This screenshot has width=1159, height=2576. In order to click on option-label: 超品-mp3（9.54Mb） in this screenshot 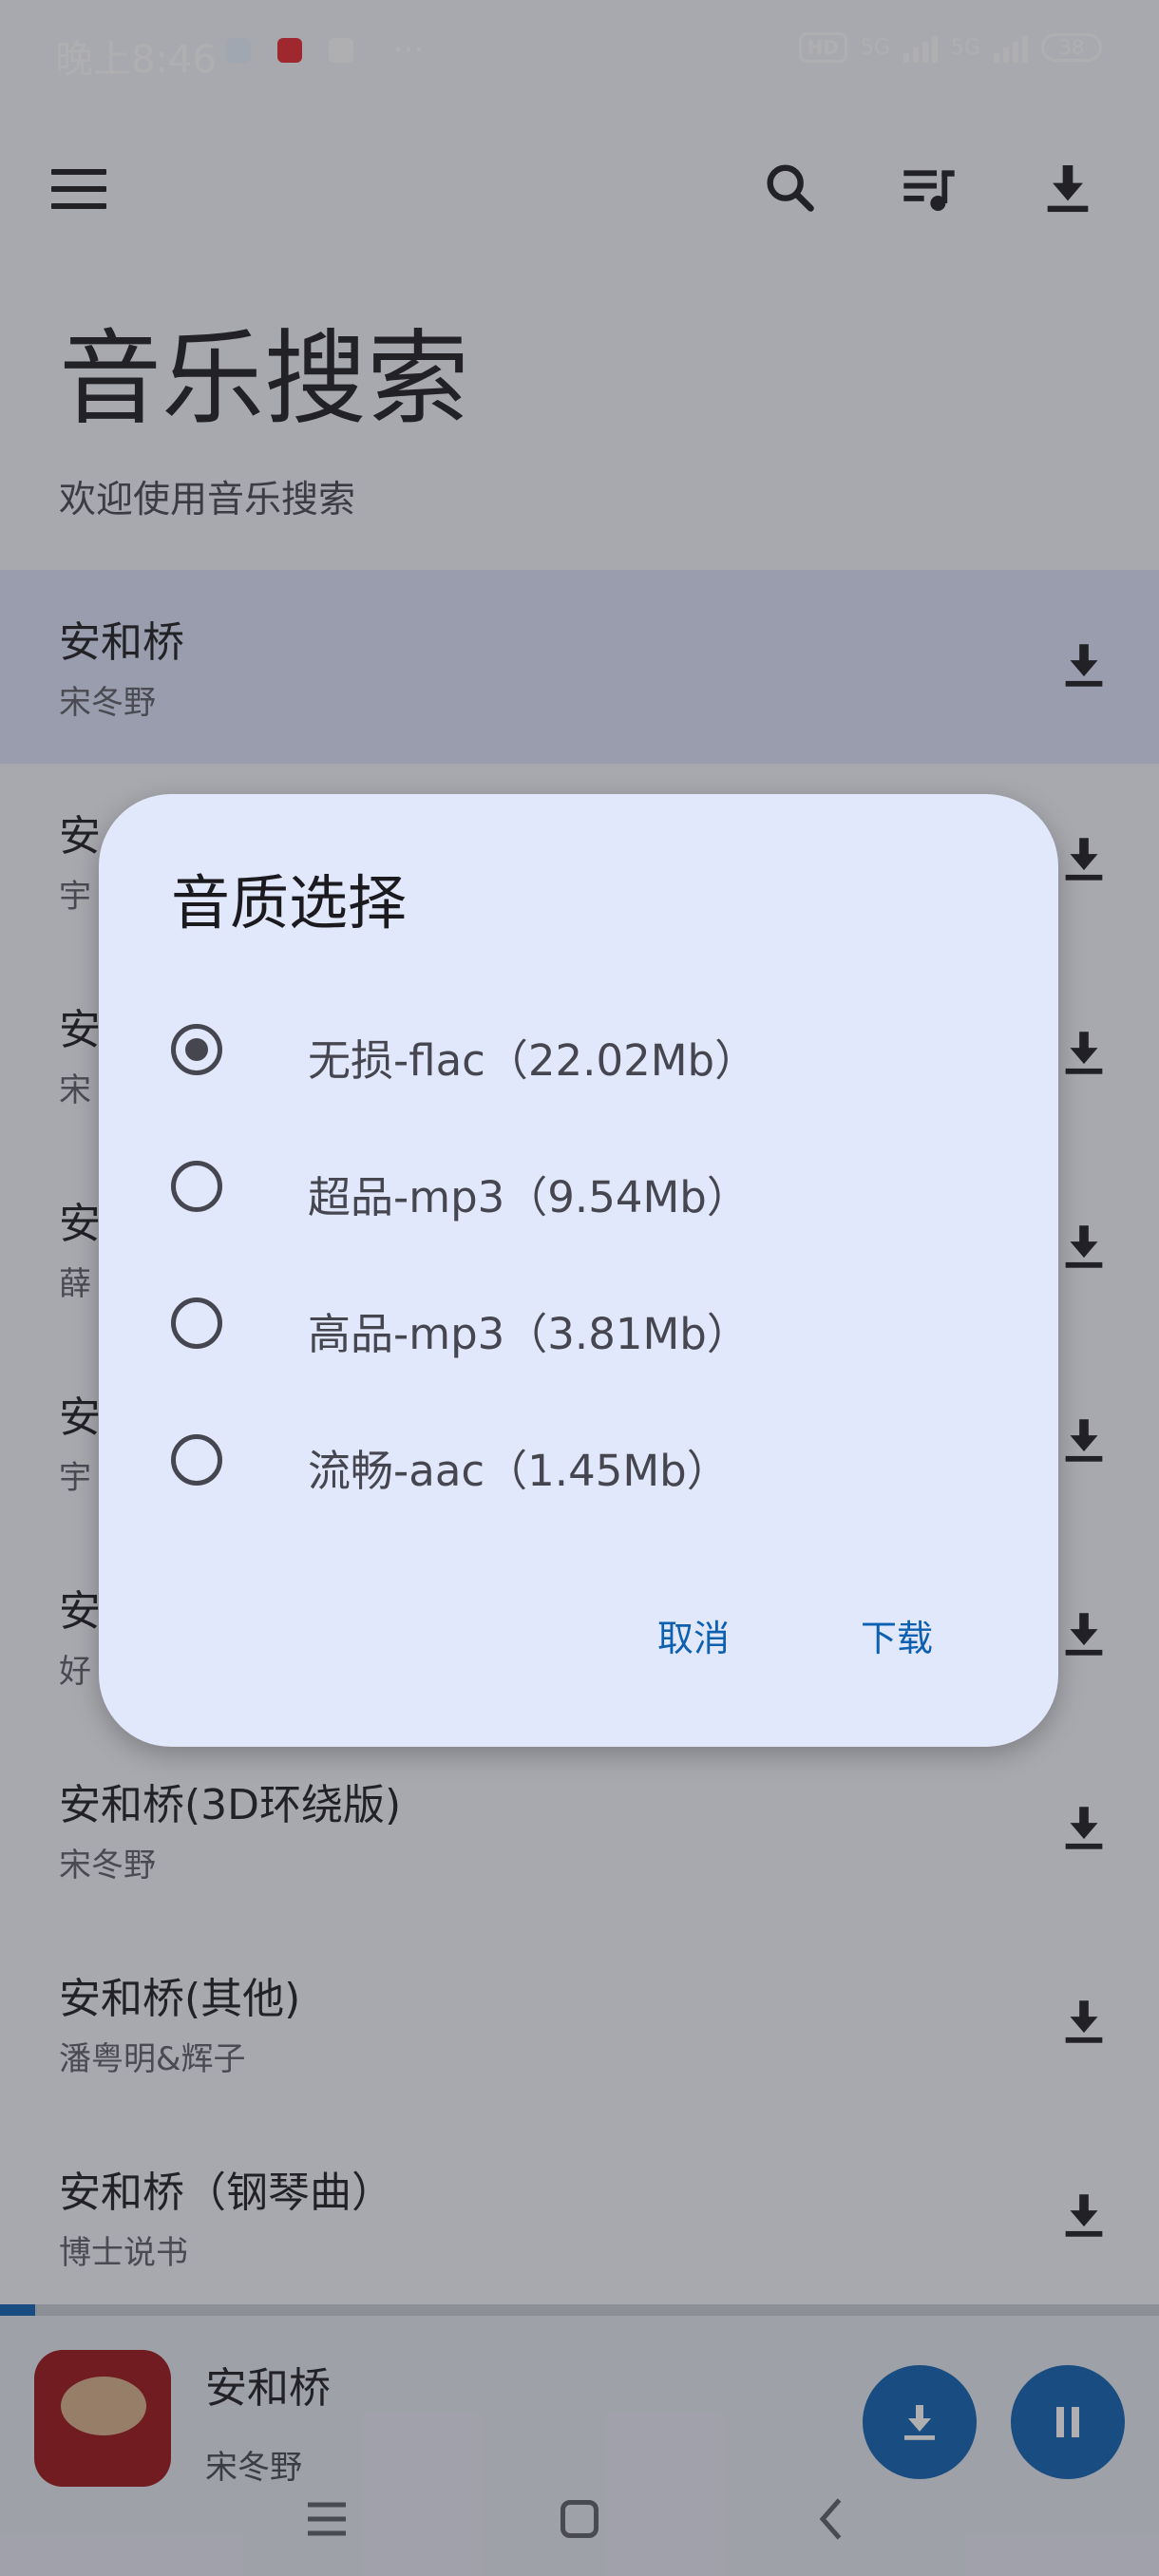, I will do `click(529, 1197)`.